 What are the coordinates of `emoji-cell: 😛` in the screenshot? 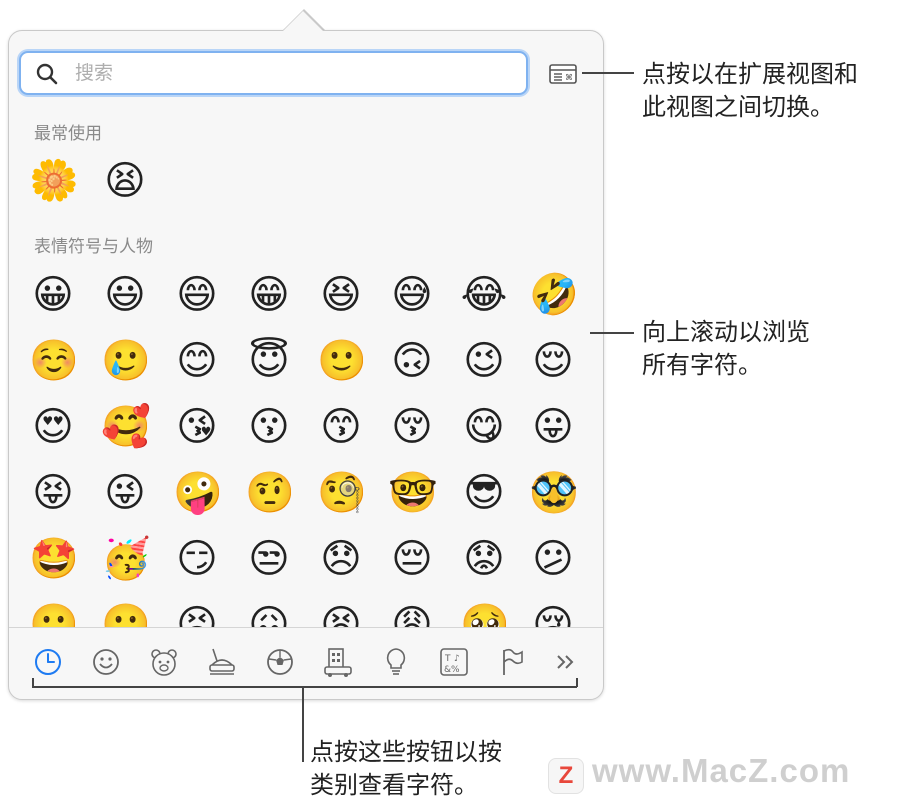 It's located at (553, 427).